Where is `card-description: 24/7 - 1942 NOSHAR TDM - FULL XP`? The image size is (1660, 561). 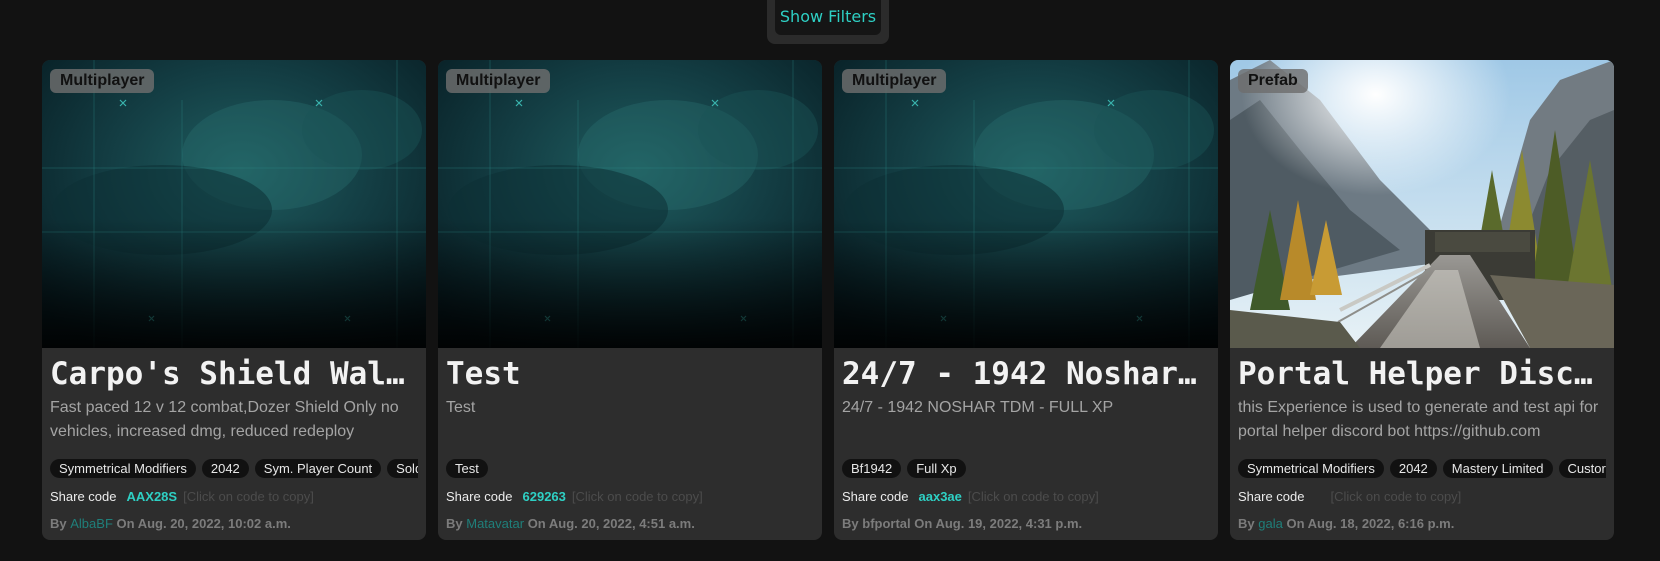 card-description: 24/7 - 1942 NOSHAR TDM - FULL XP is located at coordinates (978, 407).